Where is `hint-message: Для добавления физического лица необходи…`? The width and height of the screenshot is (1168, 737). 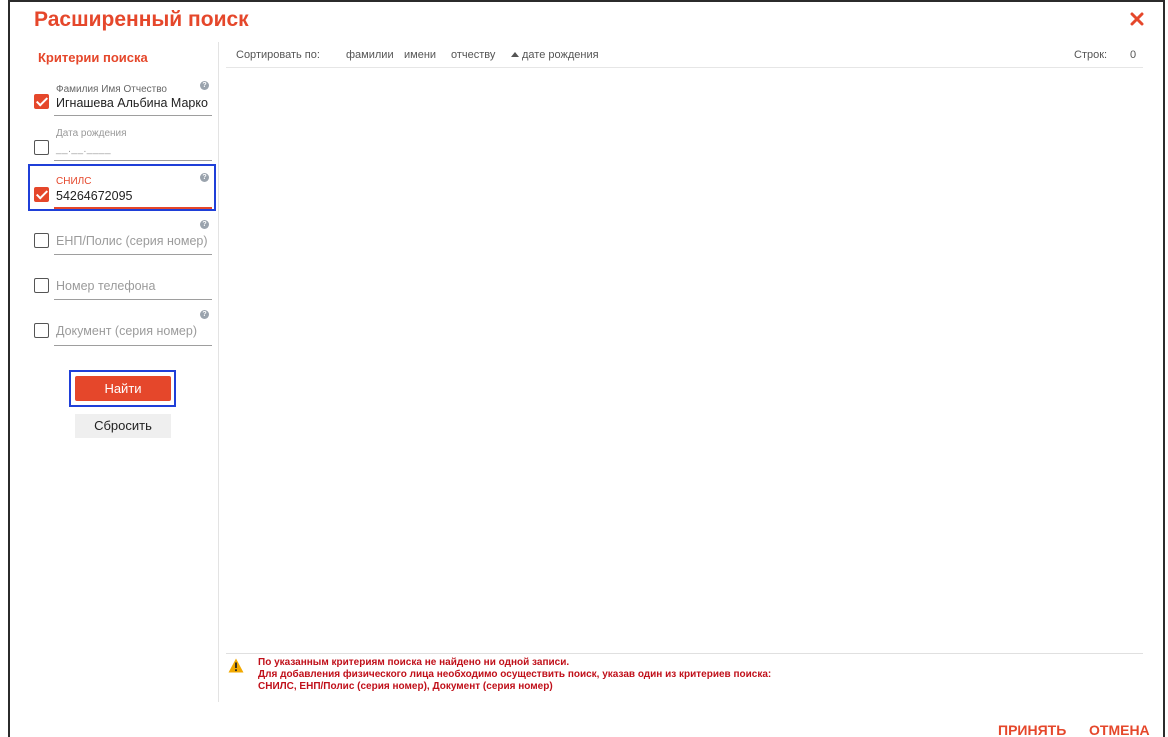 hint-message: Для добавления физического лица необходи… is located at coordinates (515, 674).